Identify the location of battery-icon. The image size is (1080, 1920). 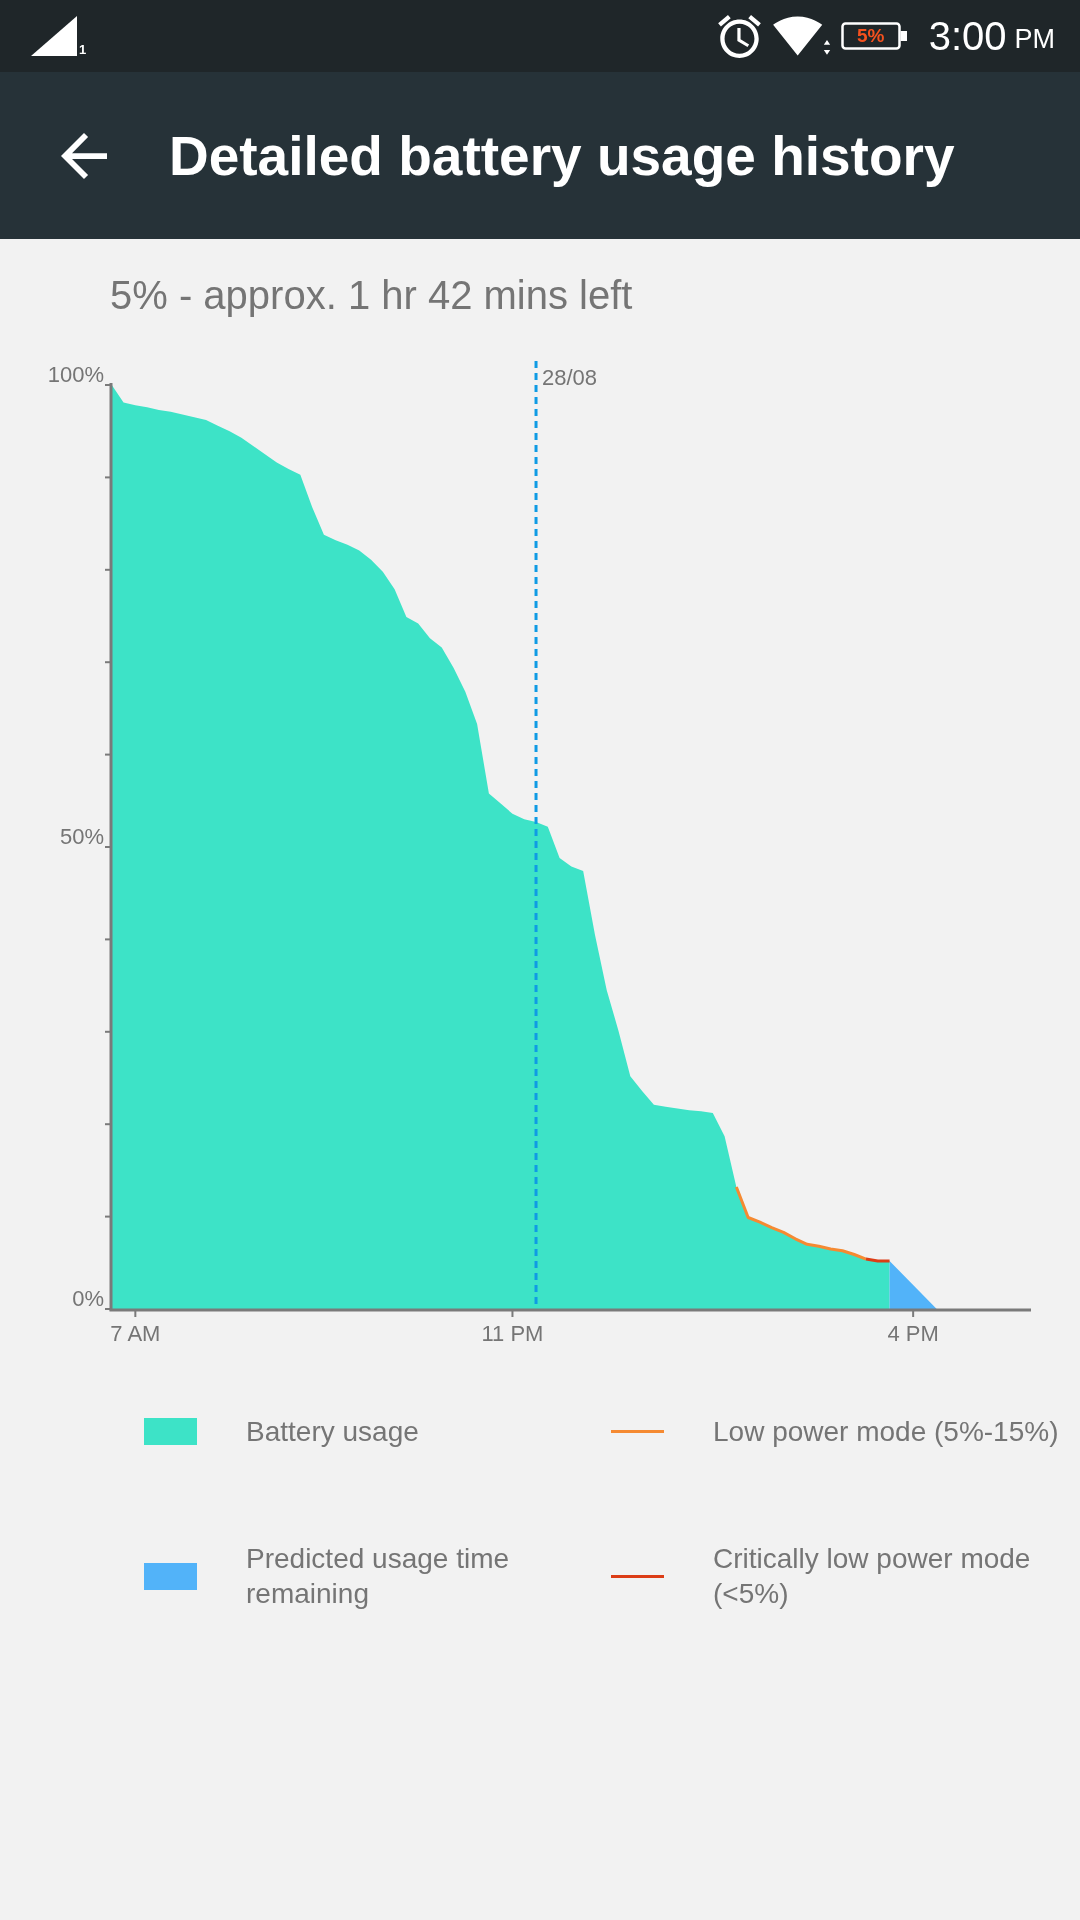
(873, 36).